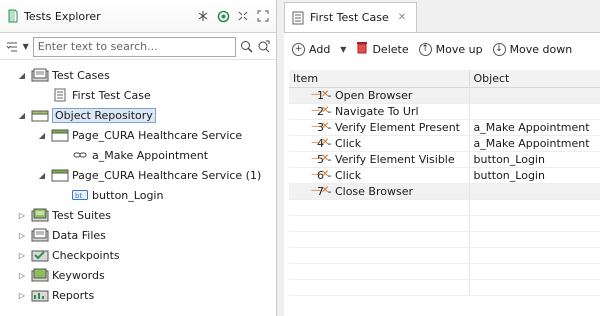  I want to click on tree-node-data-files: ▷ Data Files, so click(138, 235).